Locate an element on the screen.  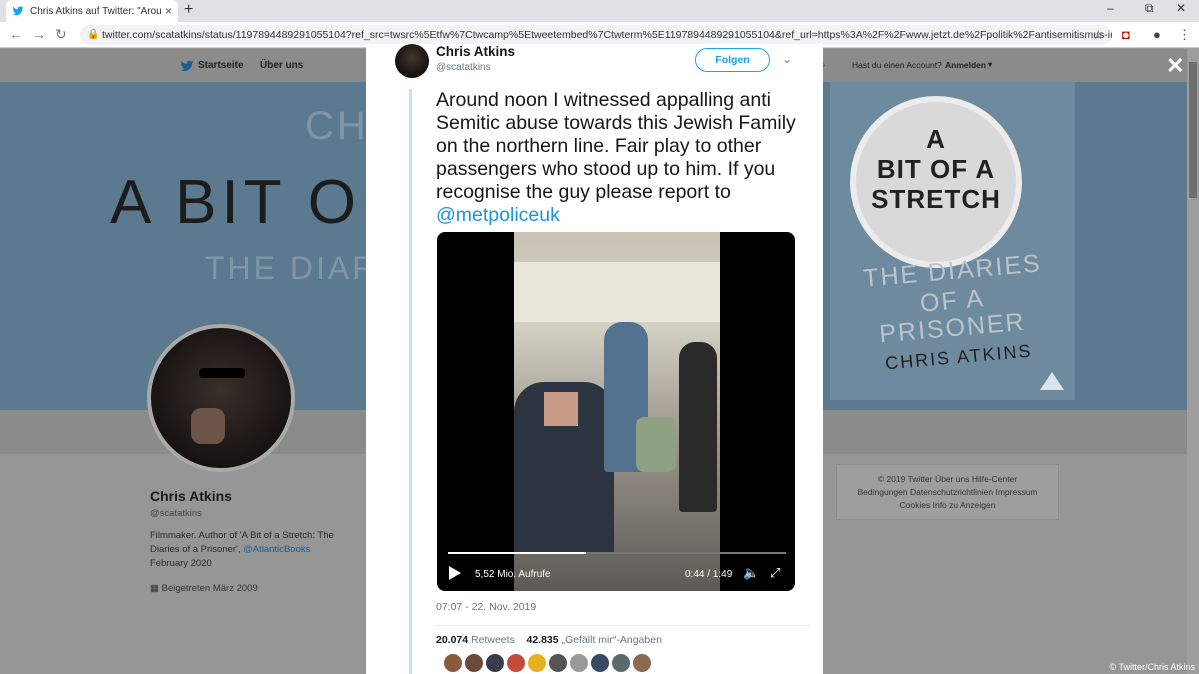
twitter-bird-icon is located at coordinates (18, 11).